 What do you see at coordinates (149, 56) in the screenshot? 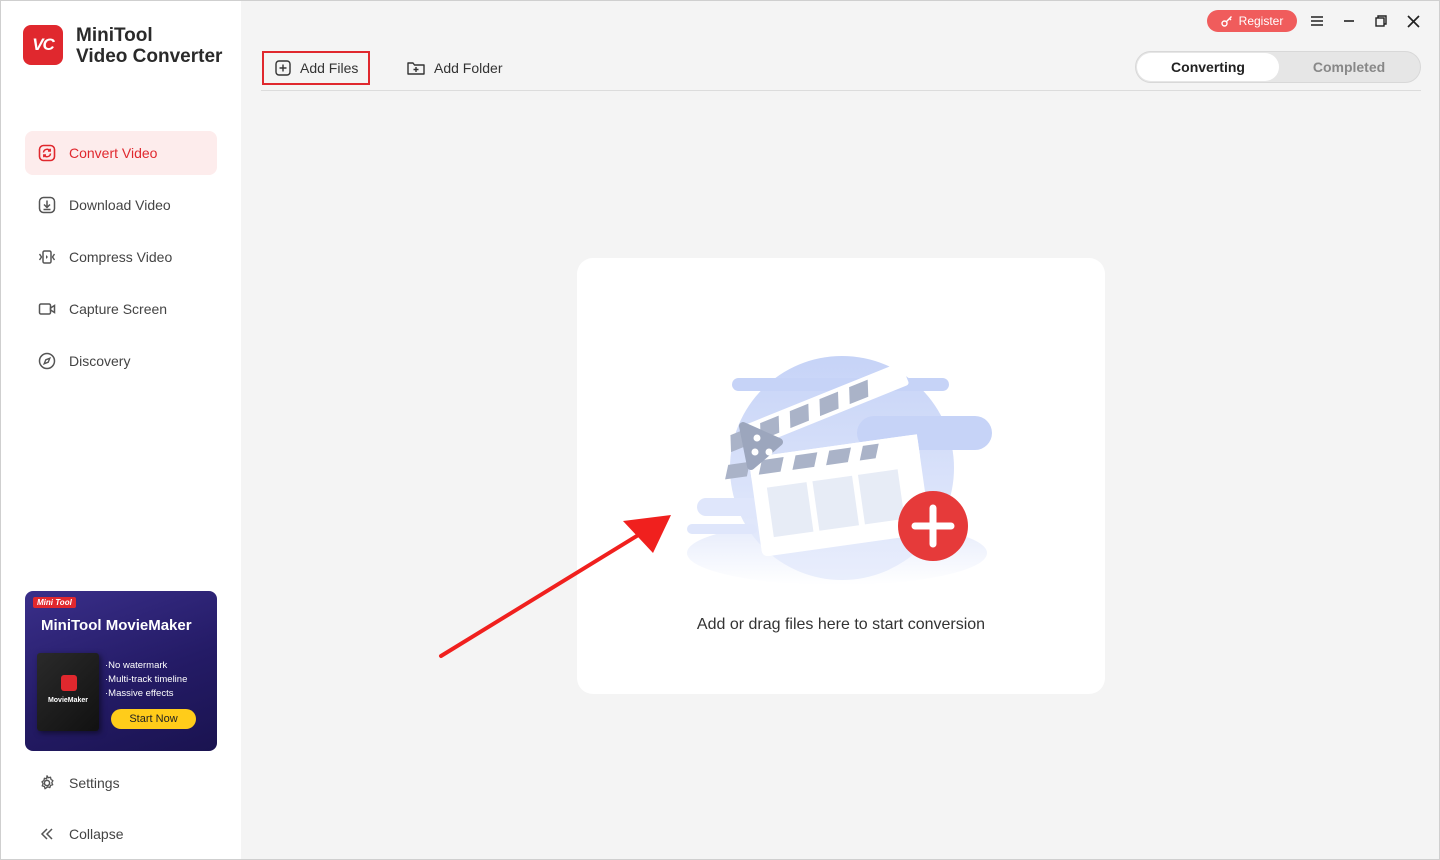
I see `brand-line-2: Video Converter` at bounding box center [149, 56].